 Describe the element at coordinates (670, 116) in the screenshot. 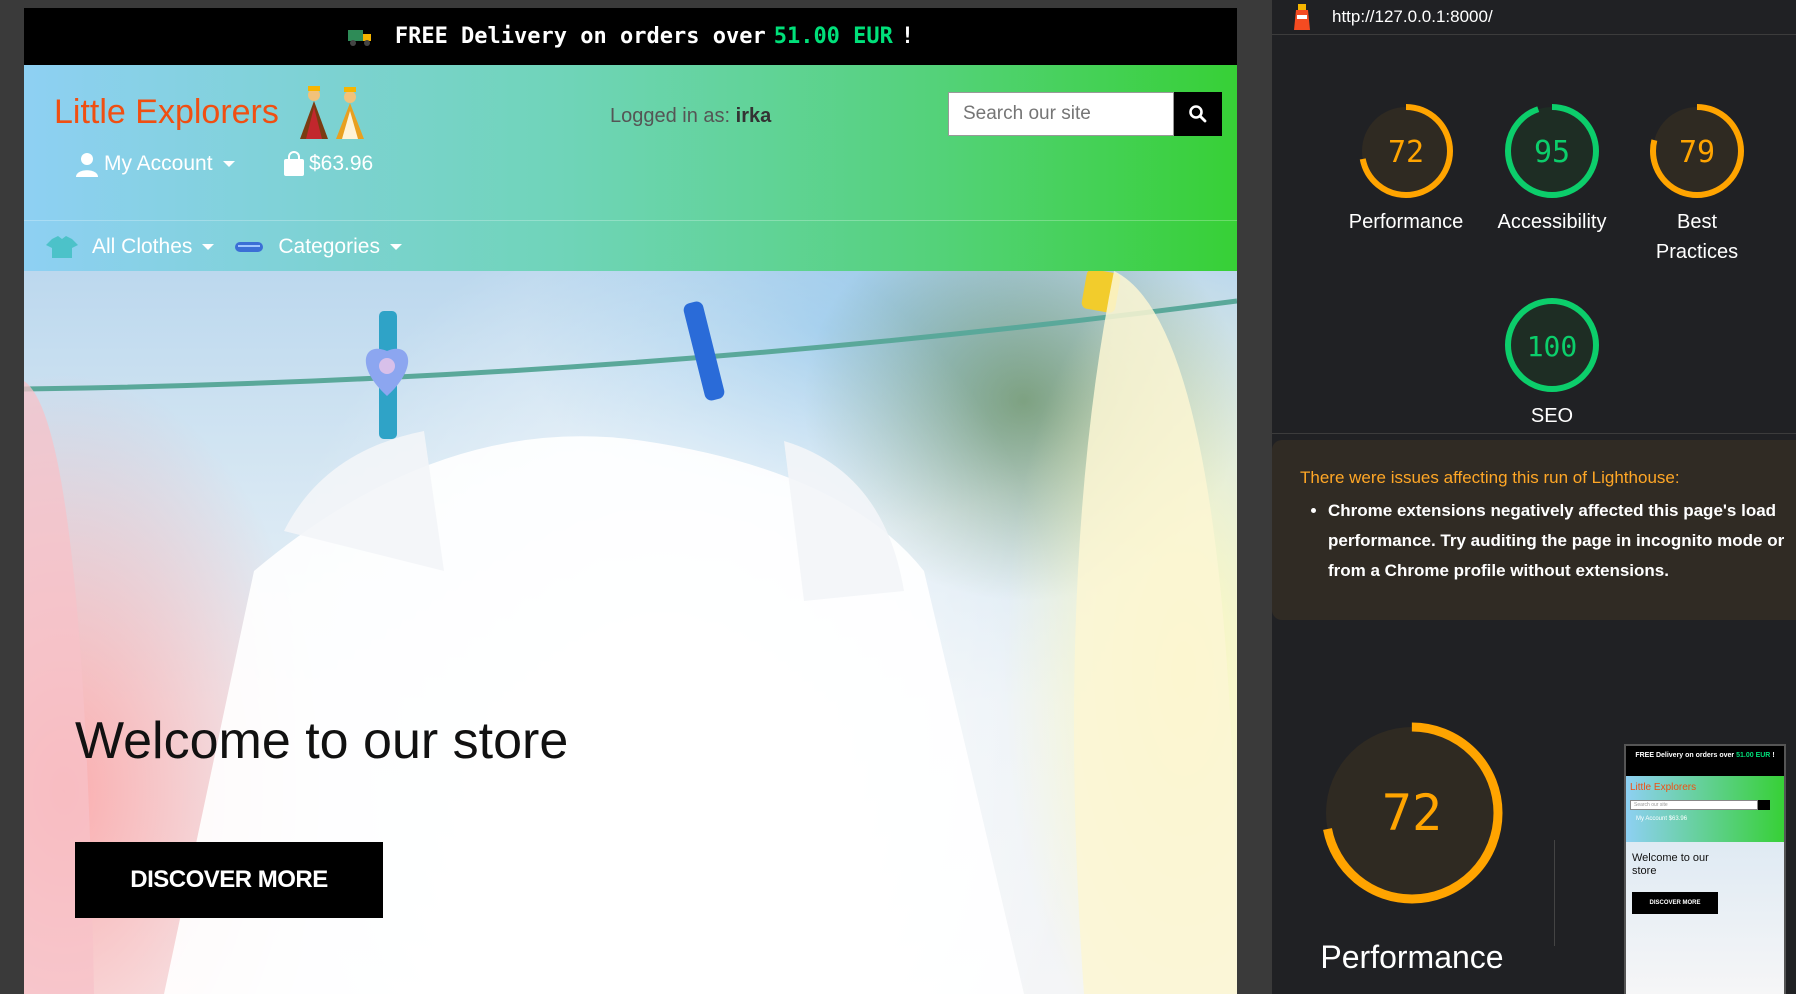

I see `logged-in-label: Logged in as:` at that location.